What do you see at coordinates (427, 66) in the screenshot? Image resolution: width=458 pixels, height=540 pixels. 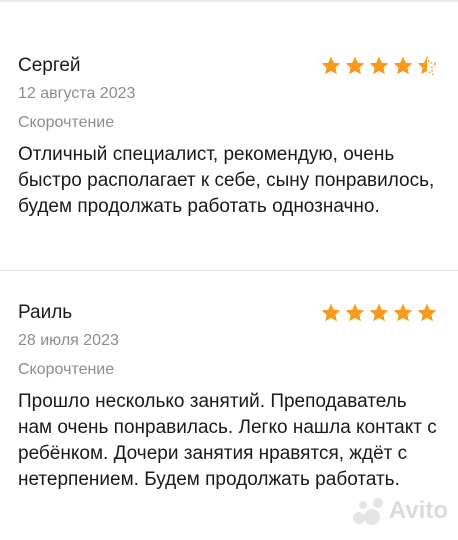 I see `star-half-icon` at bounding box center [427, 66].